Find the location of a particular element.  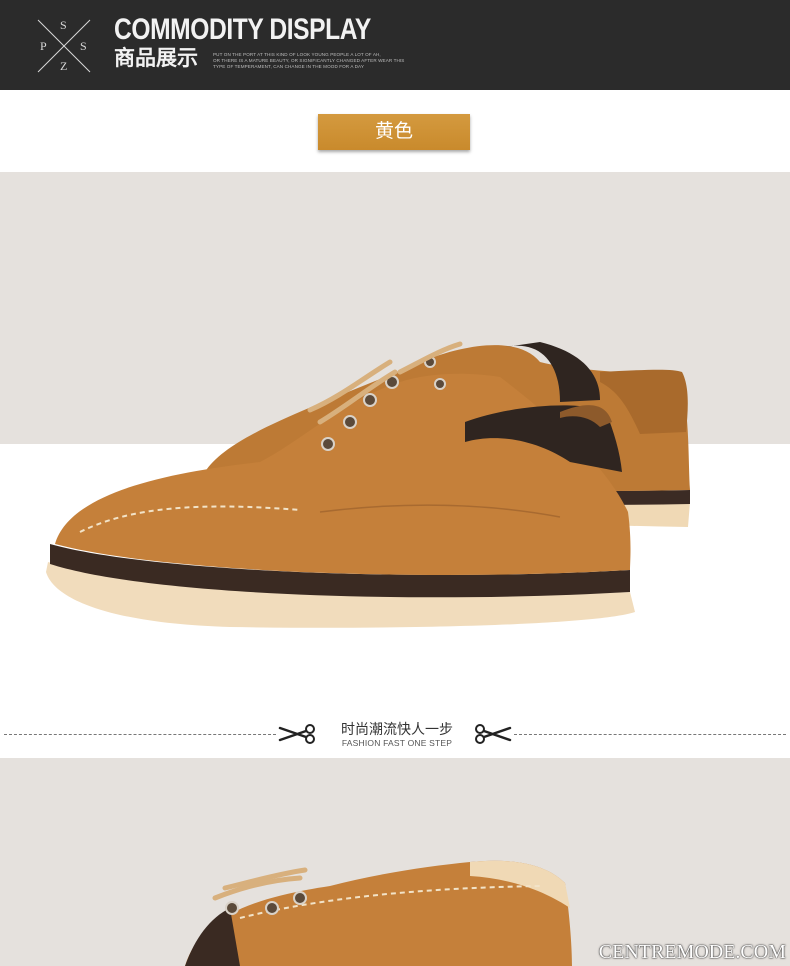

section-divider: 时尚潮流快人一步 FASHION FAST ONE STEP is located at coordinates (395, 735).